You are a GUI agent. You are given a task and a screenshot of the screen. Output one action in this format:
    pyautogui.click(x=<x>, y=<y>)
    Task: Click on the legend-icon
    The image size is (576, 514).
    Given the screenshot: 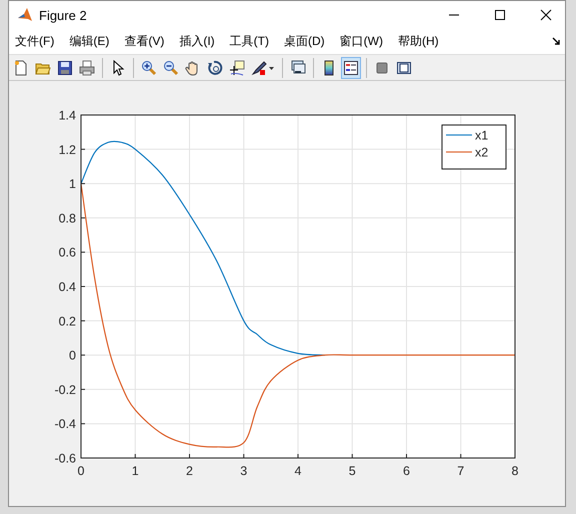 What is the action you would take?
    pyautogui.click(x=351, y=68)
    